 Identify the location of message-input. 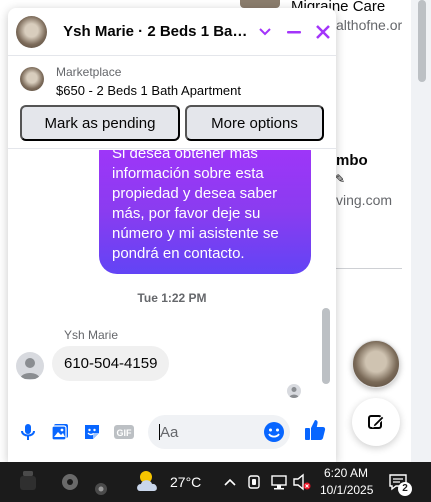
(210, 432).